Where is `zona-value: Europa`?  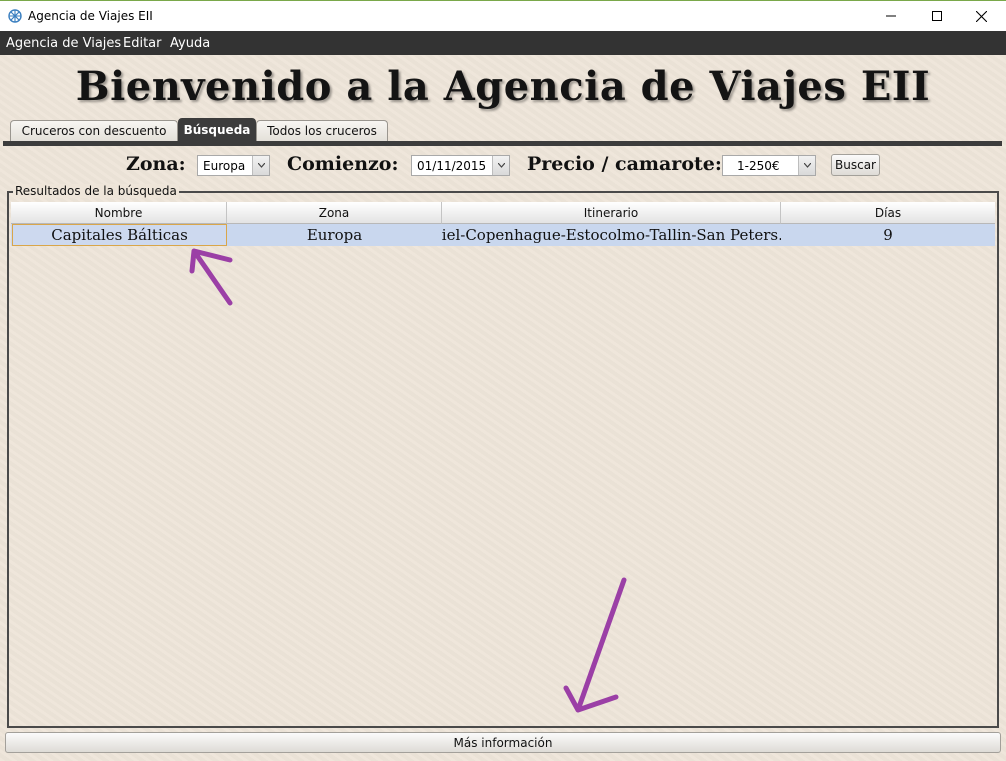
zona-value: Europa is located at coordinates (224, 166).